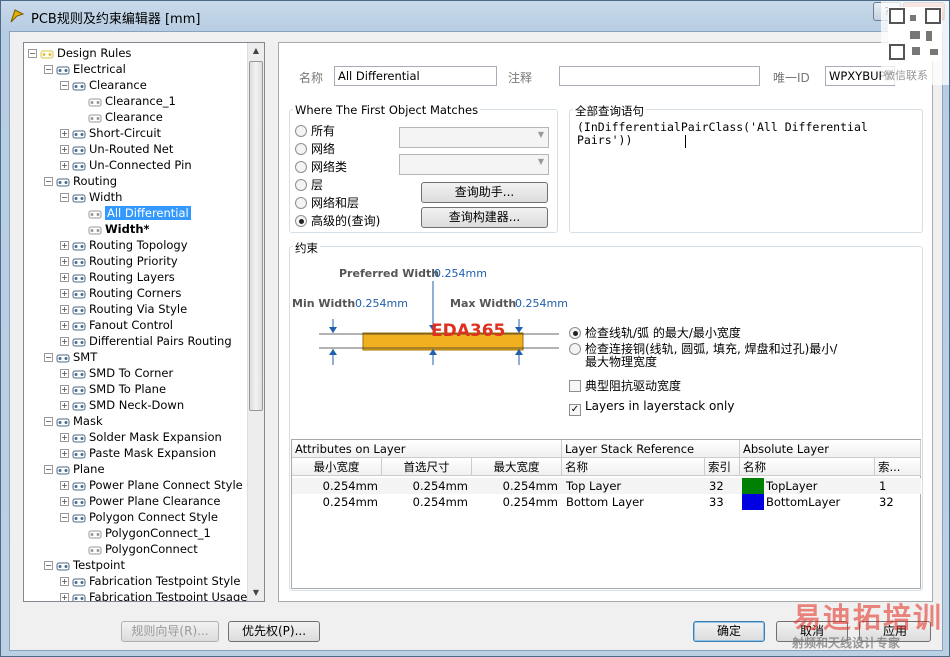 The width and height of the screenshot is (950, 657). What do you see at coordinates (140, 501) in the screenshot?
I see `tree-node-power-plane-clearance: + Power Plane Clearance` at bounding box center [140, 501].